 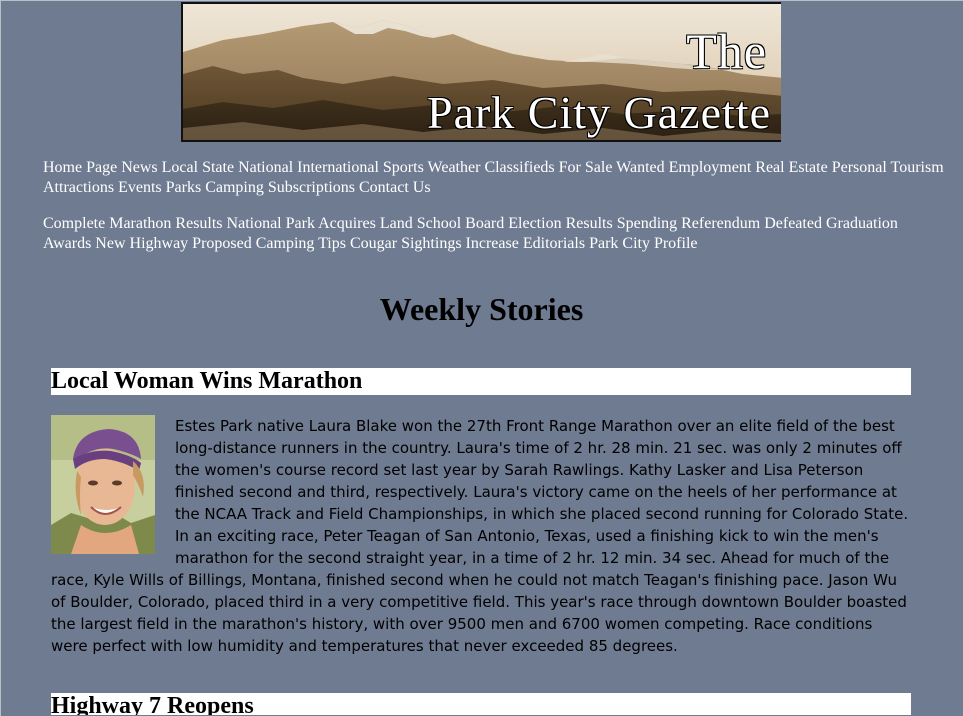 I want to click on story-link-complete-marathon-results: Complete Marathon Results, so click(x=133, y=223).